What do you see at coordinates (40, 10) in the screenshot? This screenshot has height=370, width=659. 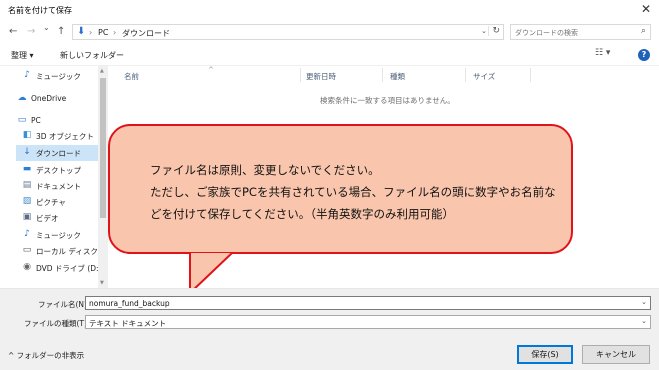 I see `window-title: 名前を付けて保存` at bounding box center [40, 10].